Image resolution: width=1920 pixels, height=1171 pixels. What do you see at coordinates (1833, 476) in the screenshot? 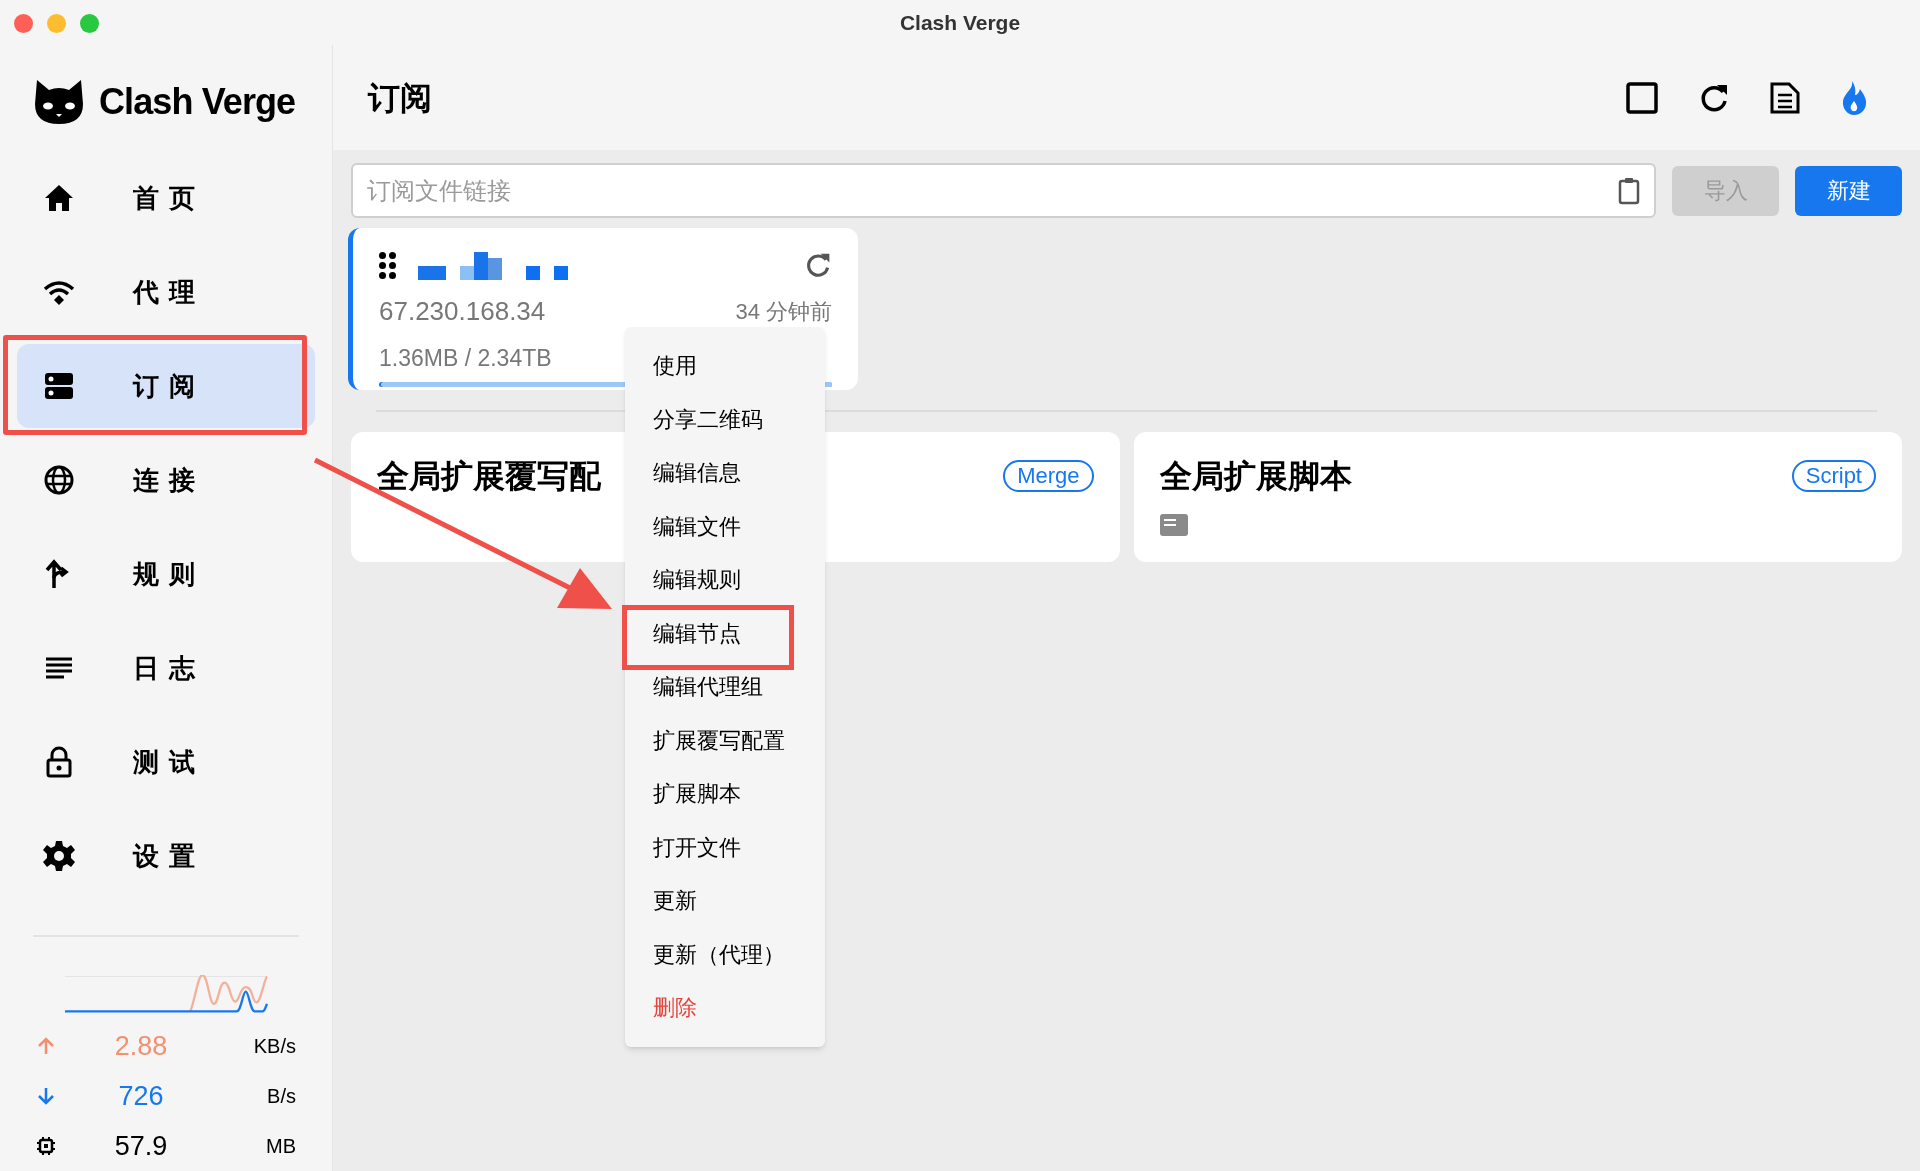
I see `type-tag: Script` at bounding box center [1833, 476].